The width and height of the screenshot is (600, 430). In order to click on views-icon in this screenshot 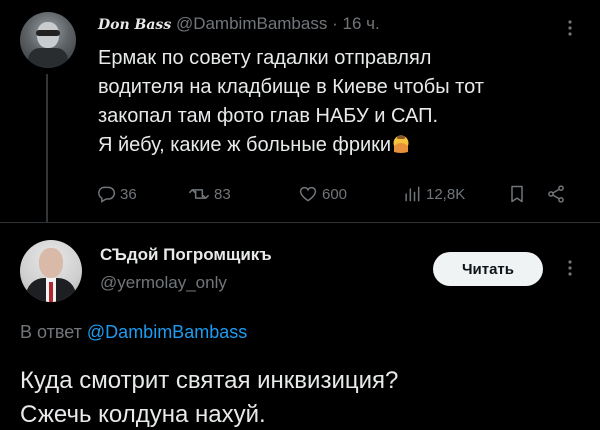, I will do `click(412, 194)`.